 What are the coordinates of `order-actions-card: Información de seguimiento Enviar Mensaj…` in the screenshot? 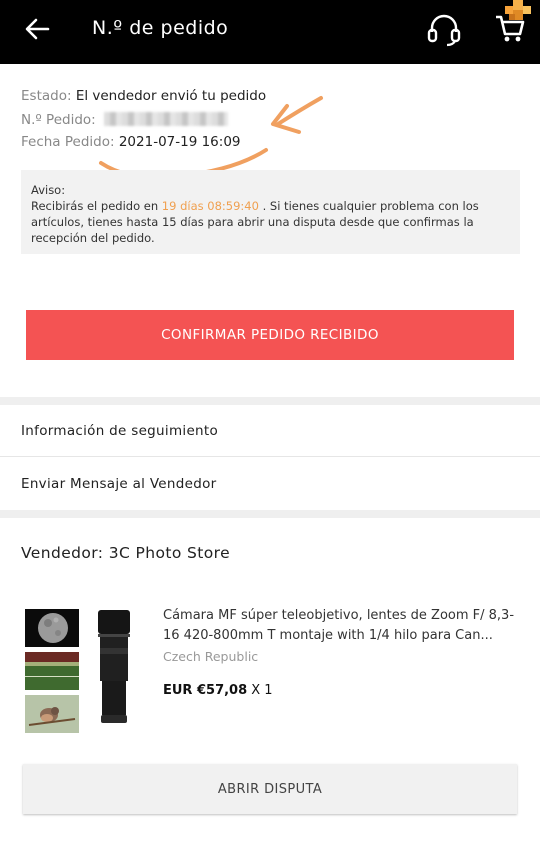 It's located at (270, 457).